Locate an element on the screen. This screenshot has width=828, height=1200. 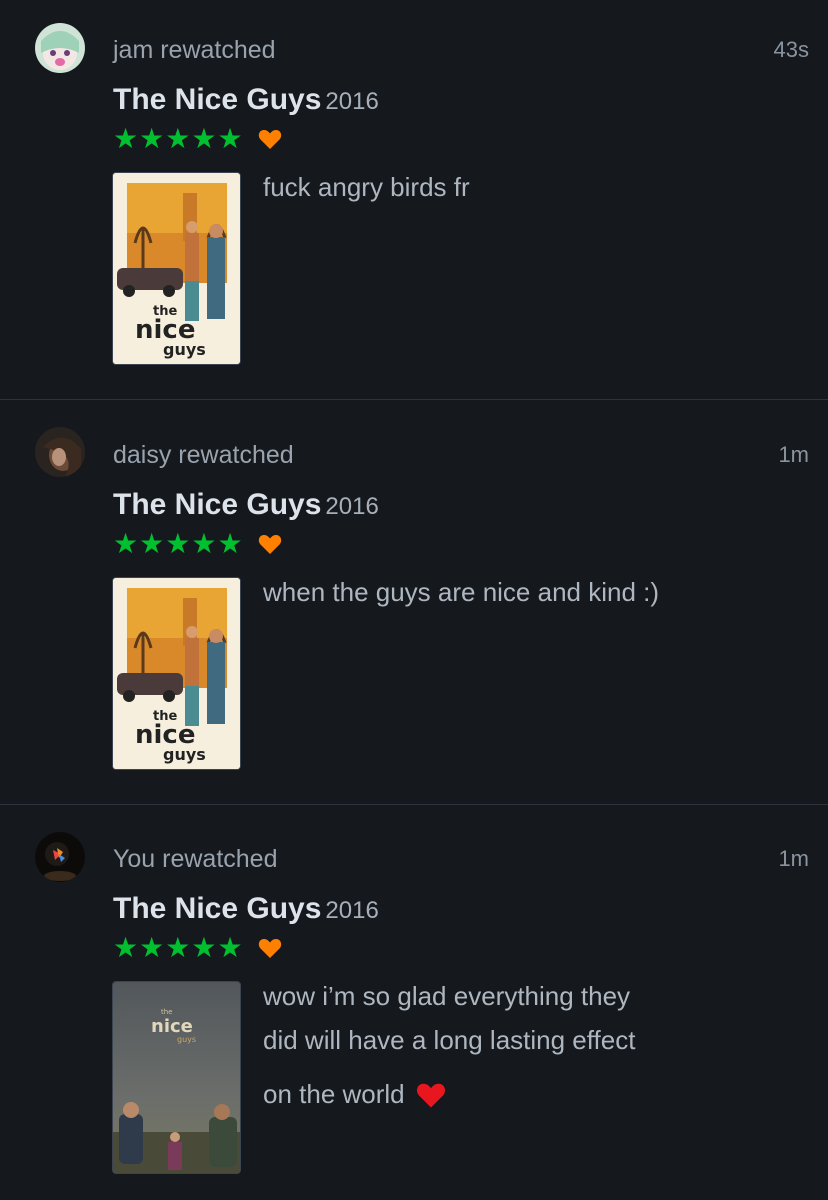
activity-text: You rewatched is located at coordinates (195, 859).